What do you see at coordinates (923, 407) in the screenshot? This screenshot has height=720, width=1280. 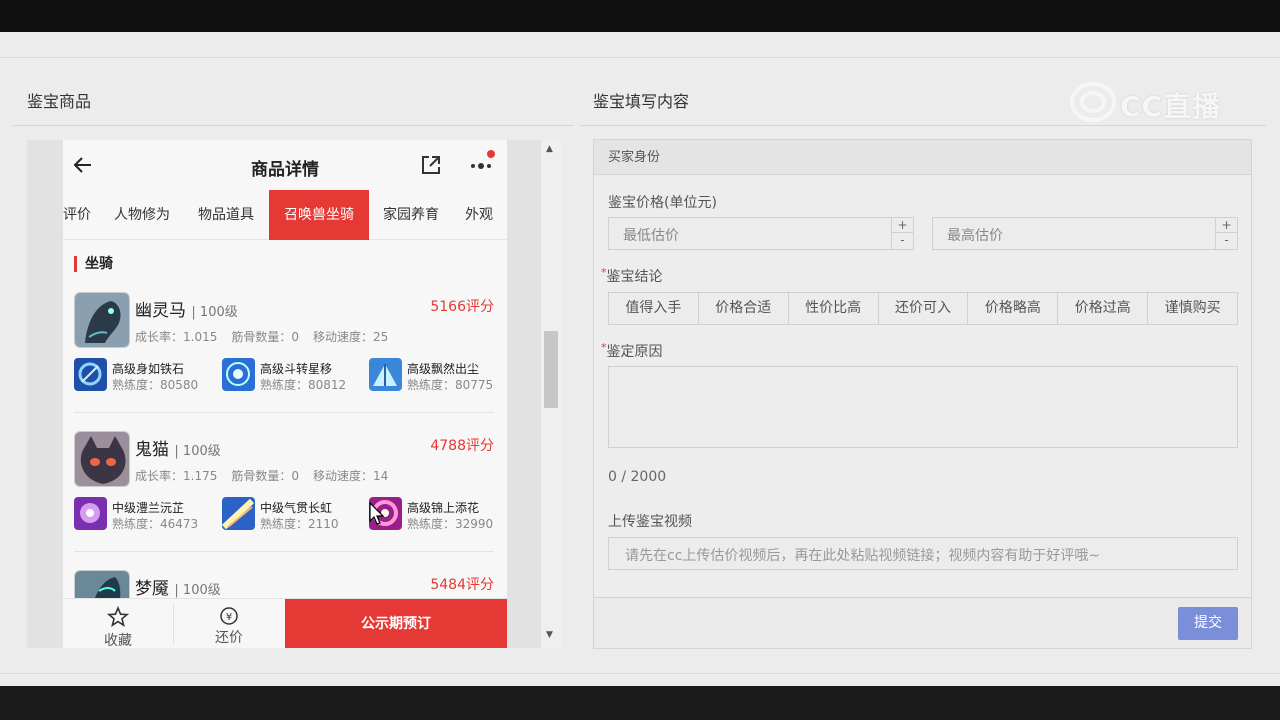 I see `reason-textarea` at bounding box center [923, 407].